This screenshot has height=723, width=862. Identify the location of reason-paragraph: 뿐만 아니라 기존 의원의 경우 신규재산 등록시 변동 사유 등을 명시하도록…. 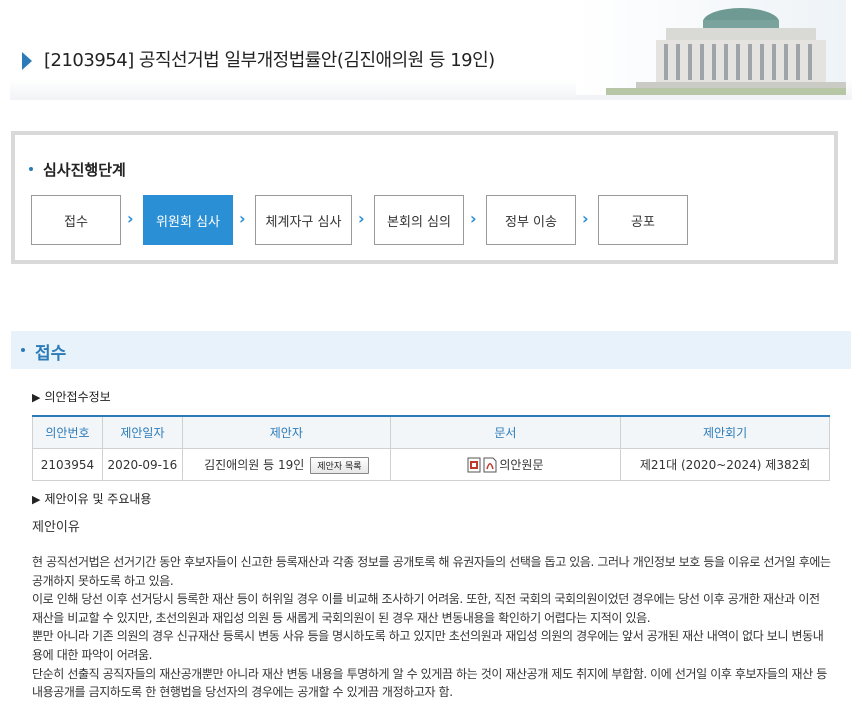
(428, 645).